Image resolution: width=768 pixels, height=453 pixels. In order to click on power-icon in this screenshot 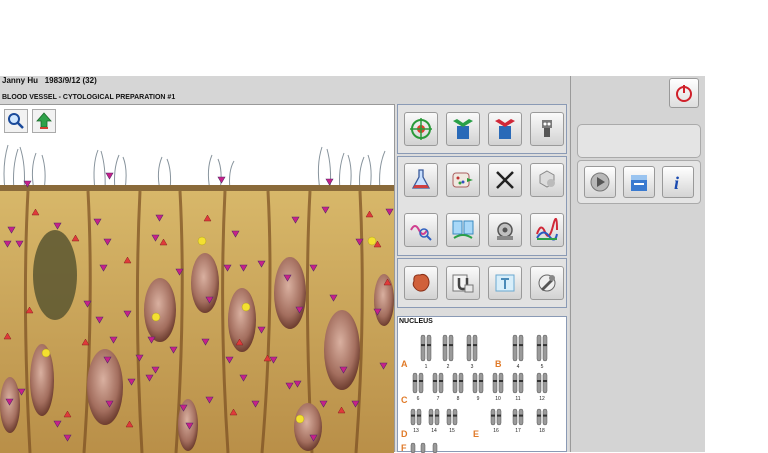, I will do `click(684, 93)`.